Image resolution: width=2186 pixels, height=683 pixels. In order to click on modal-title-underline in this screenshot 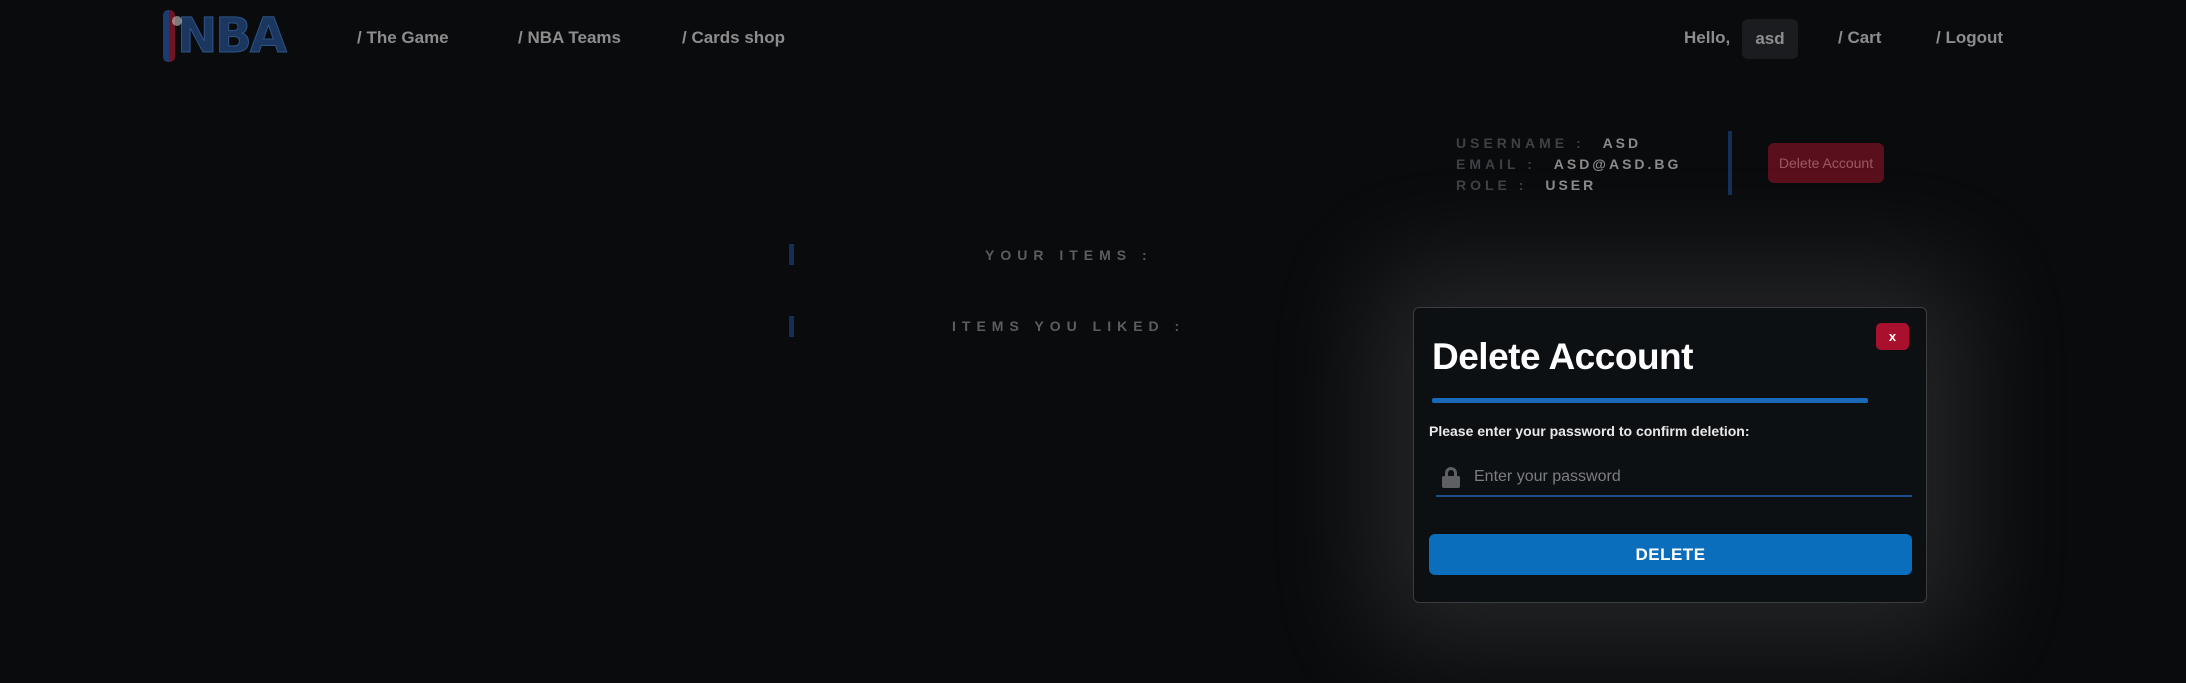, I will do `click(1650, 400)`.